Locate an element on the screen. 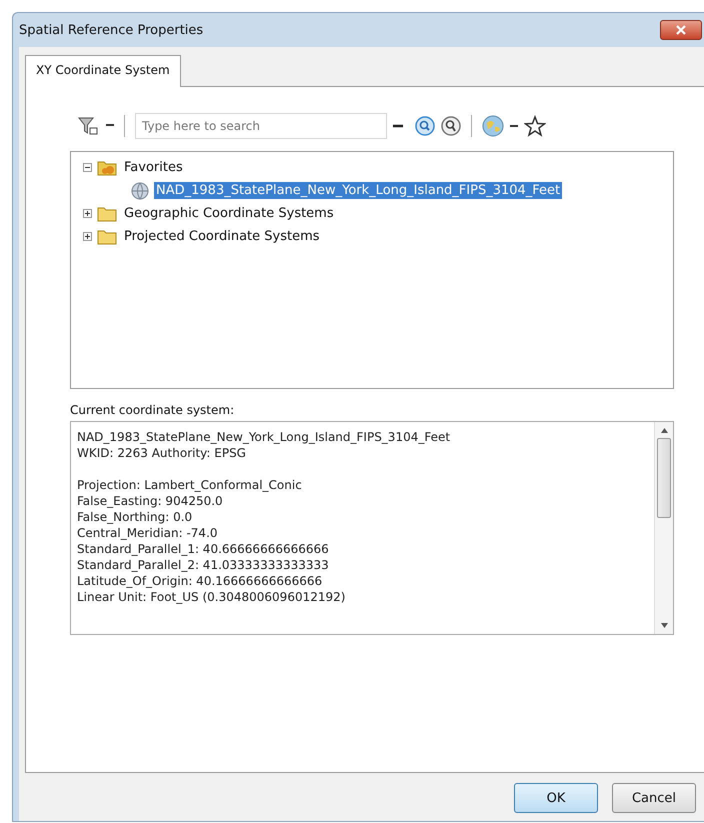  star-icon is located at coordinates (535, 126).